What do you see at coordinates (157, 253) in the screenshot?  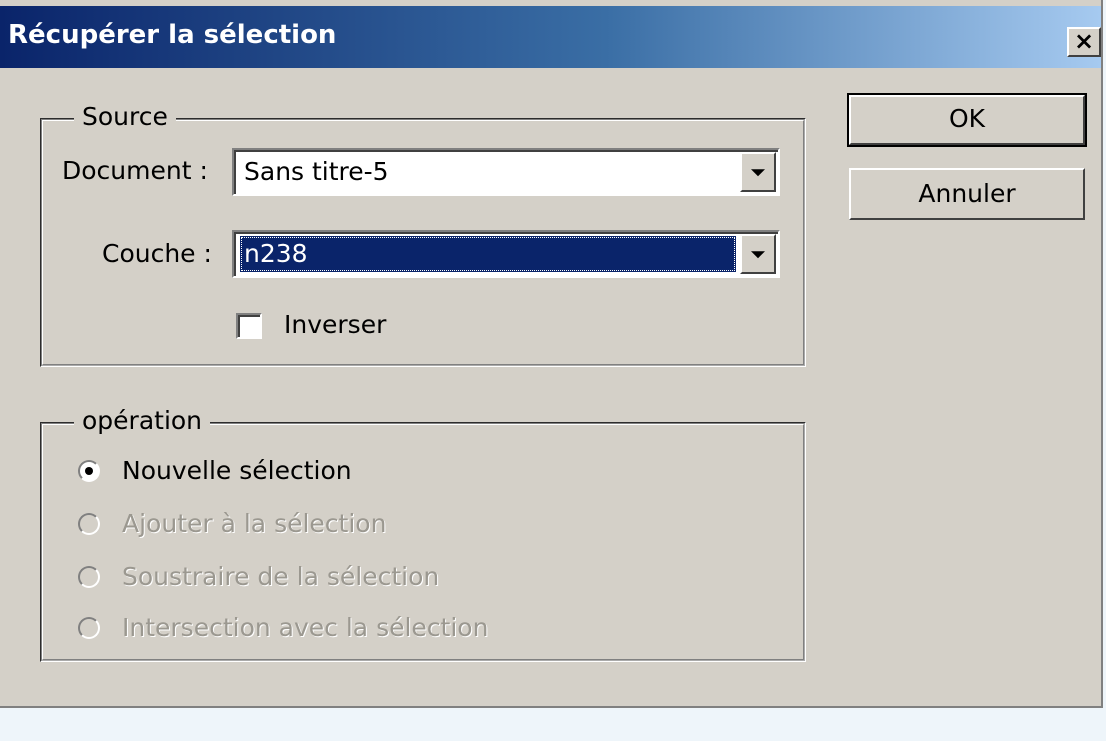 I see `channel-label: Couche :` at bounding box center [157, 253].